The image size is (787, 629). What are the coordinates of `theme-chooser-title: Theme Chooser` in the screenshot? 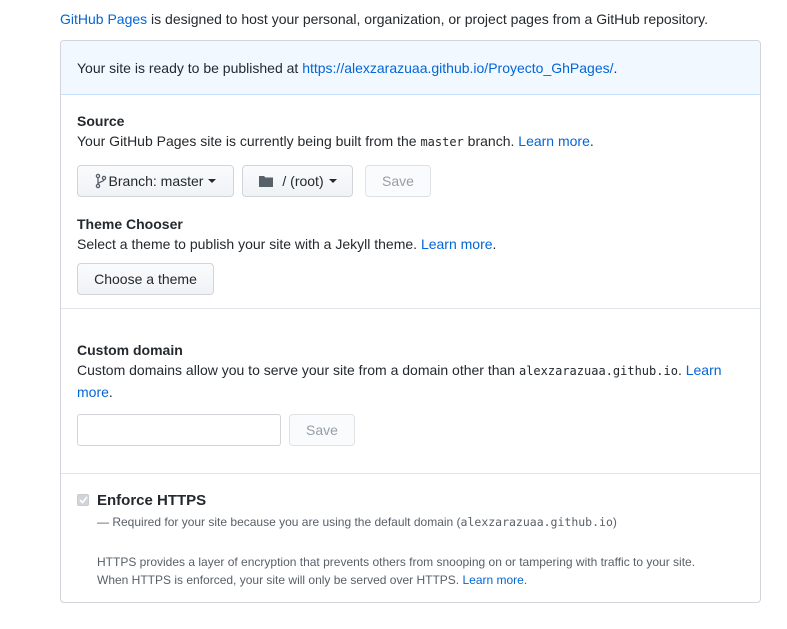 It's located at (130, 224).